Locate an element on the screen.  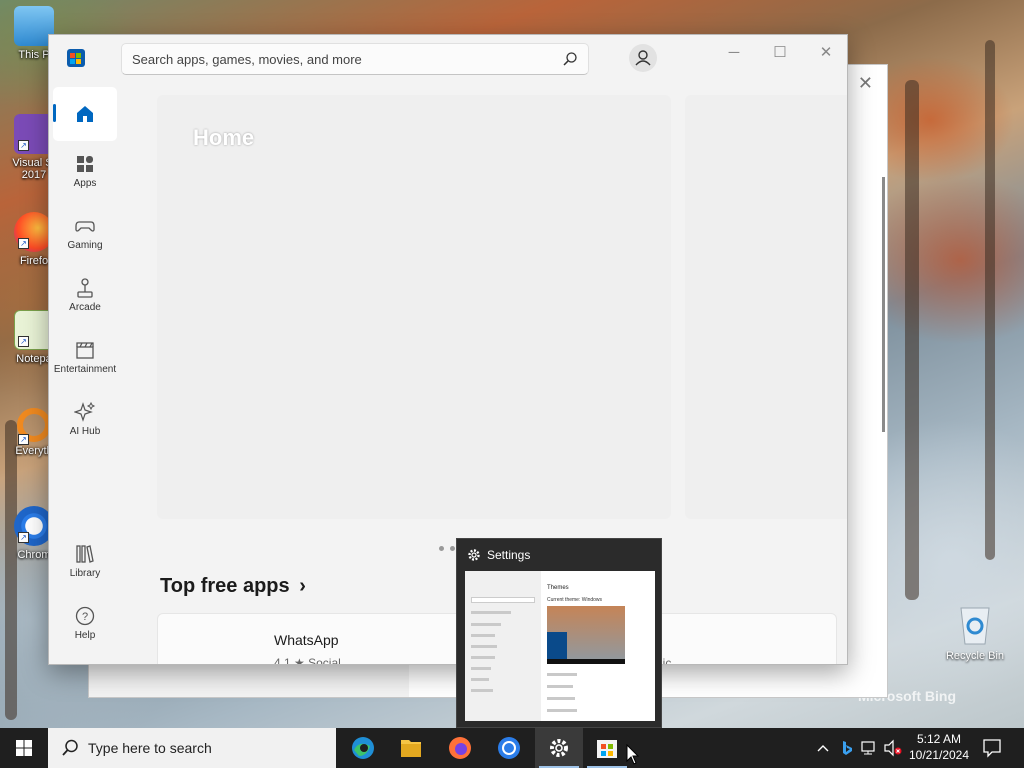
nav-item-entertainment: Entertainment is located at coordinates (85, 360).